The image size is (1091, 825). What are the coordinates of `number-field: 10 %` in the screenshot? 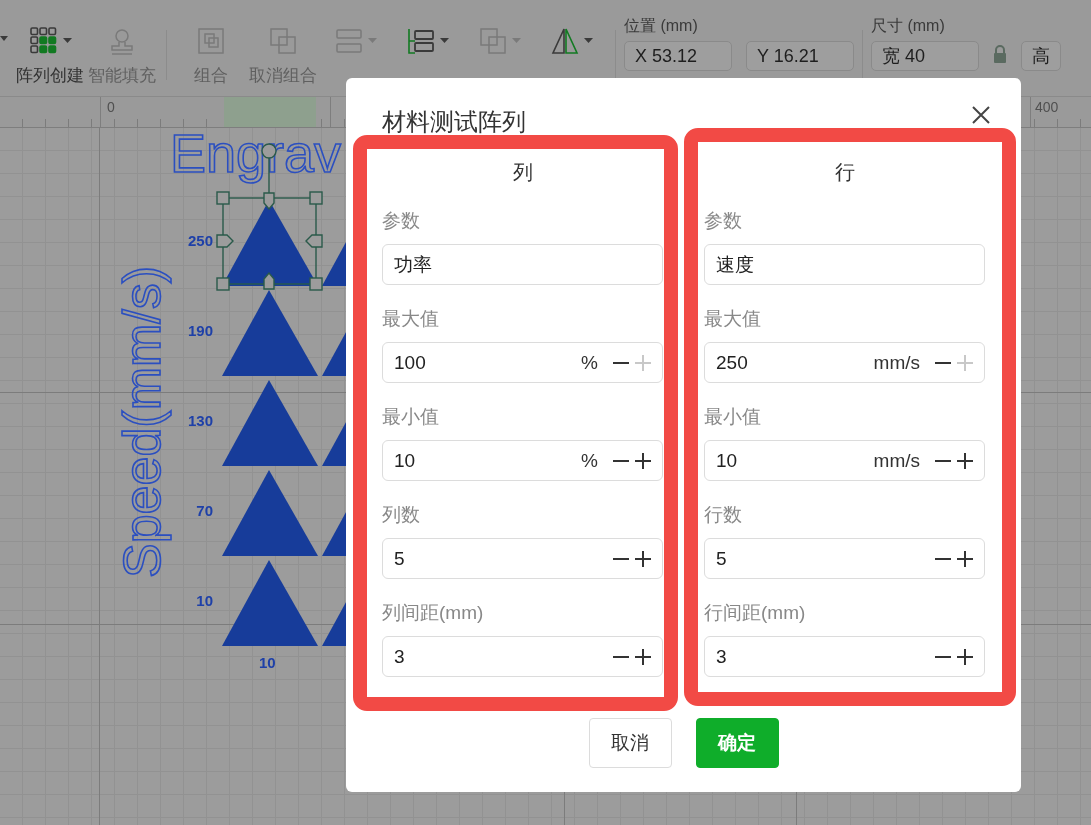 It's located at (522, 460).